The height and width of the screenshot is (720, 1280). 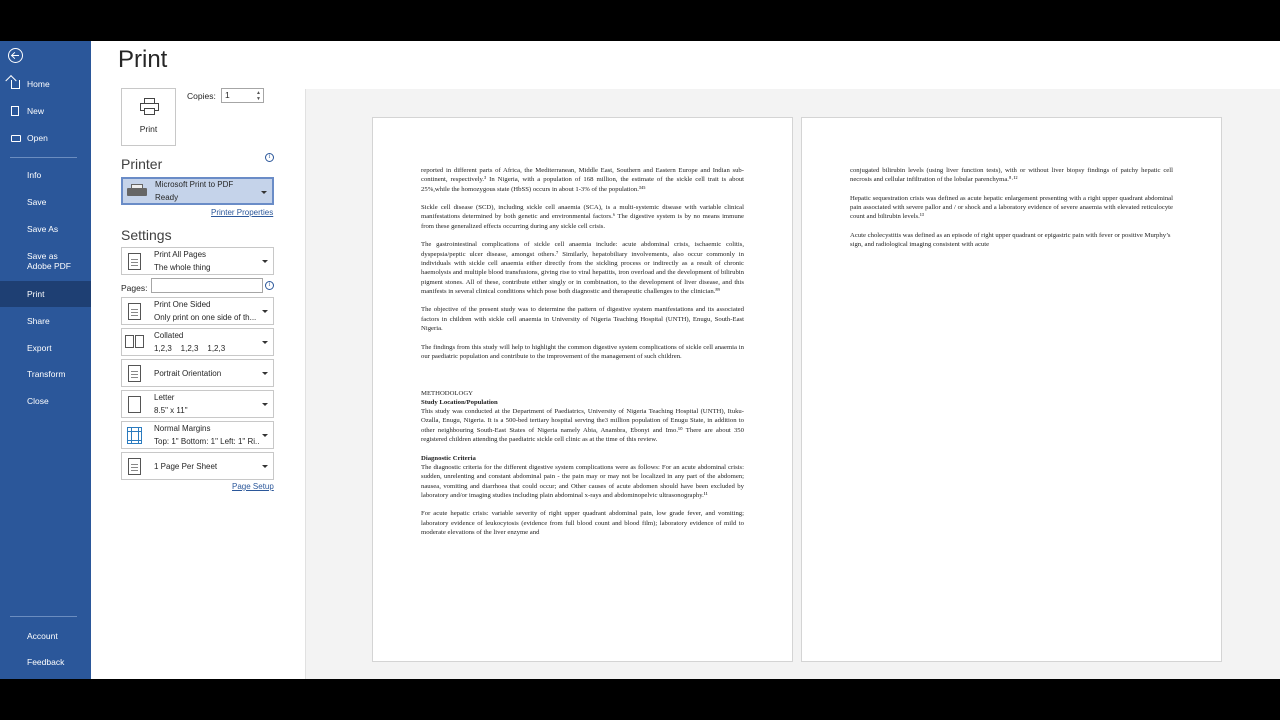 What do you see at coordinates (149, 106) in the screenshot?
I see `printer-icon` at bounding box center [149, 106].